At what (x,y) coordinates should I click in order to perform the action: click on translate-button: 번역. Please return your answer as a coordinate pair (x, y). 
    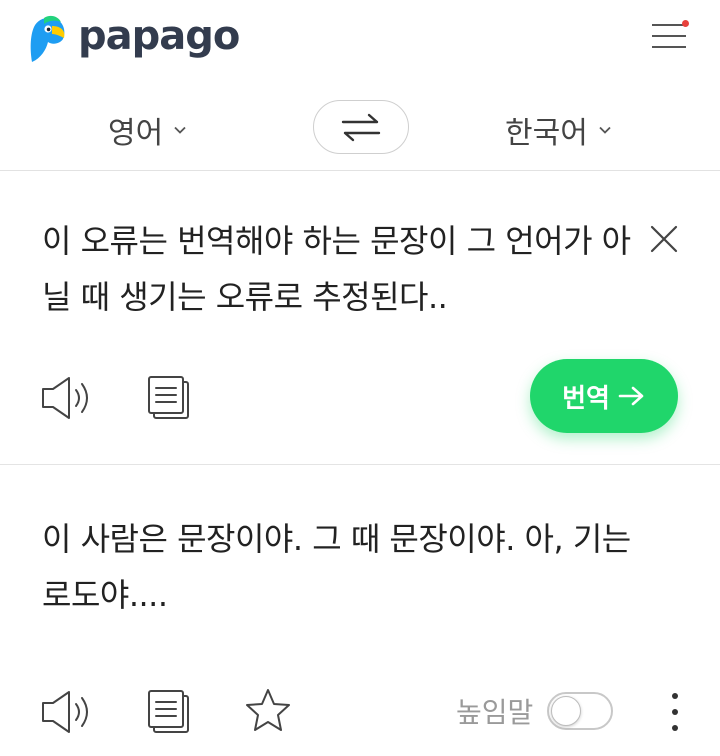
    Looking at the image, I should click on (604, 396).